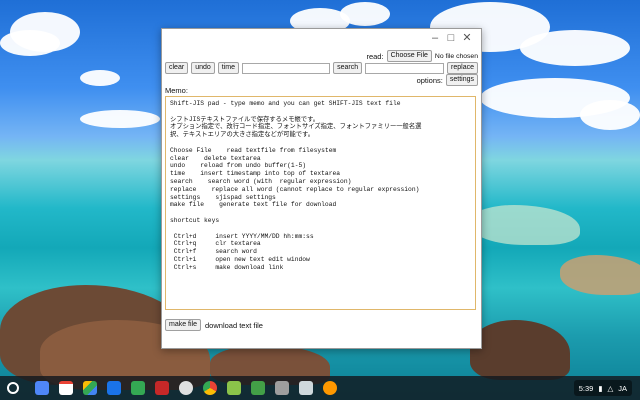 This screenshot has width=640, height=400. What do you see at coordinates (429, 80) in the screenshot?
I see `options-label: options:` at bounding box center [429, 80].